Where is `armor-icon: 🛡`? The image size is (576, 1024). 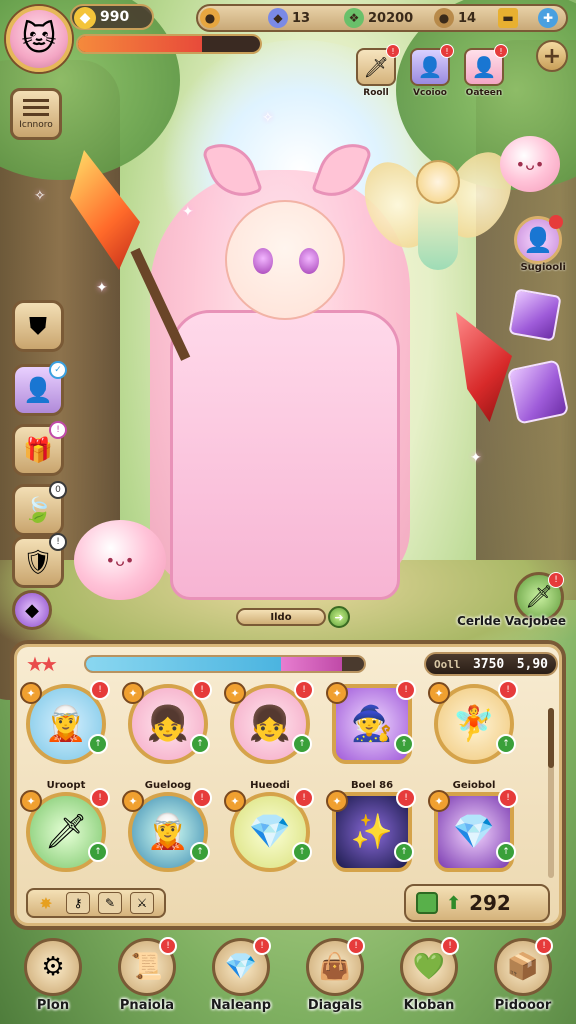
armor-icon: 🛡 is located at coordinates (38, 562).